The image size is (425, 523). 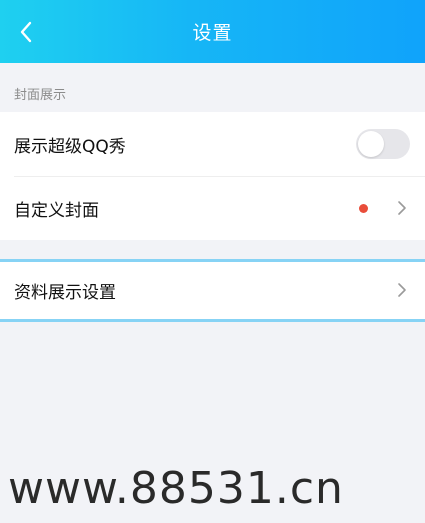 What do you see at coordinates (176, 488) in the screenshot?
I see `watermark-text: www.88531.cn` at bounding box center [176, 488].